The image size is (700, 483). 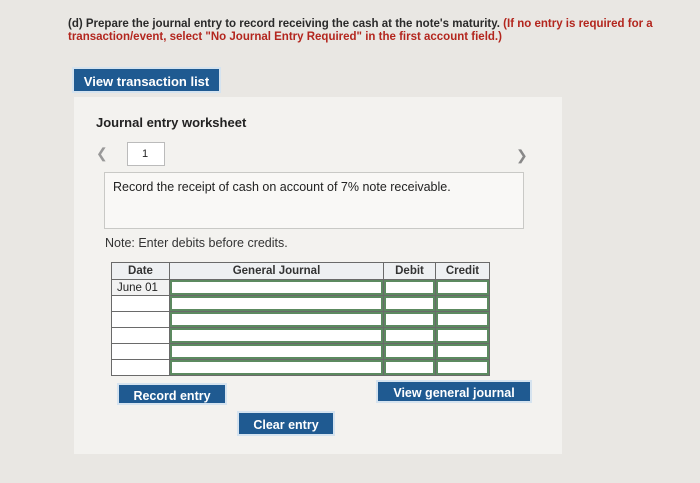 I want to click on record-entry-button: Record entry, so click(x=172, y=394).